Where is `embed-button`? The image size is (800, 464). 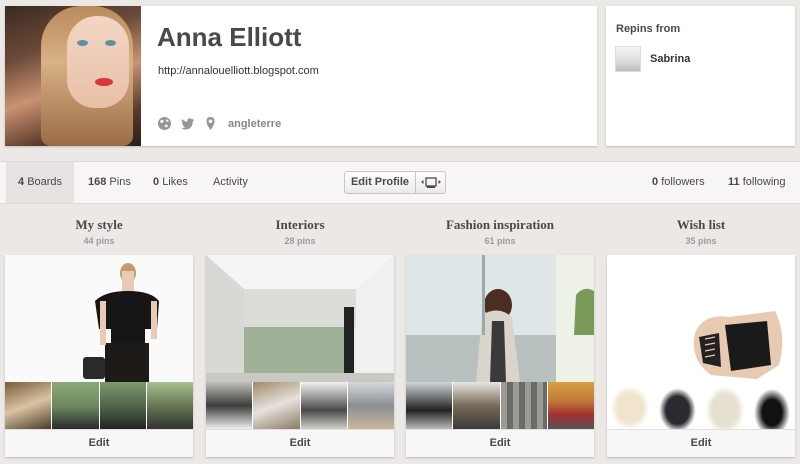
embed-button is located at coordinates (430, 182).